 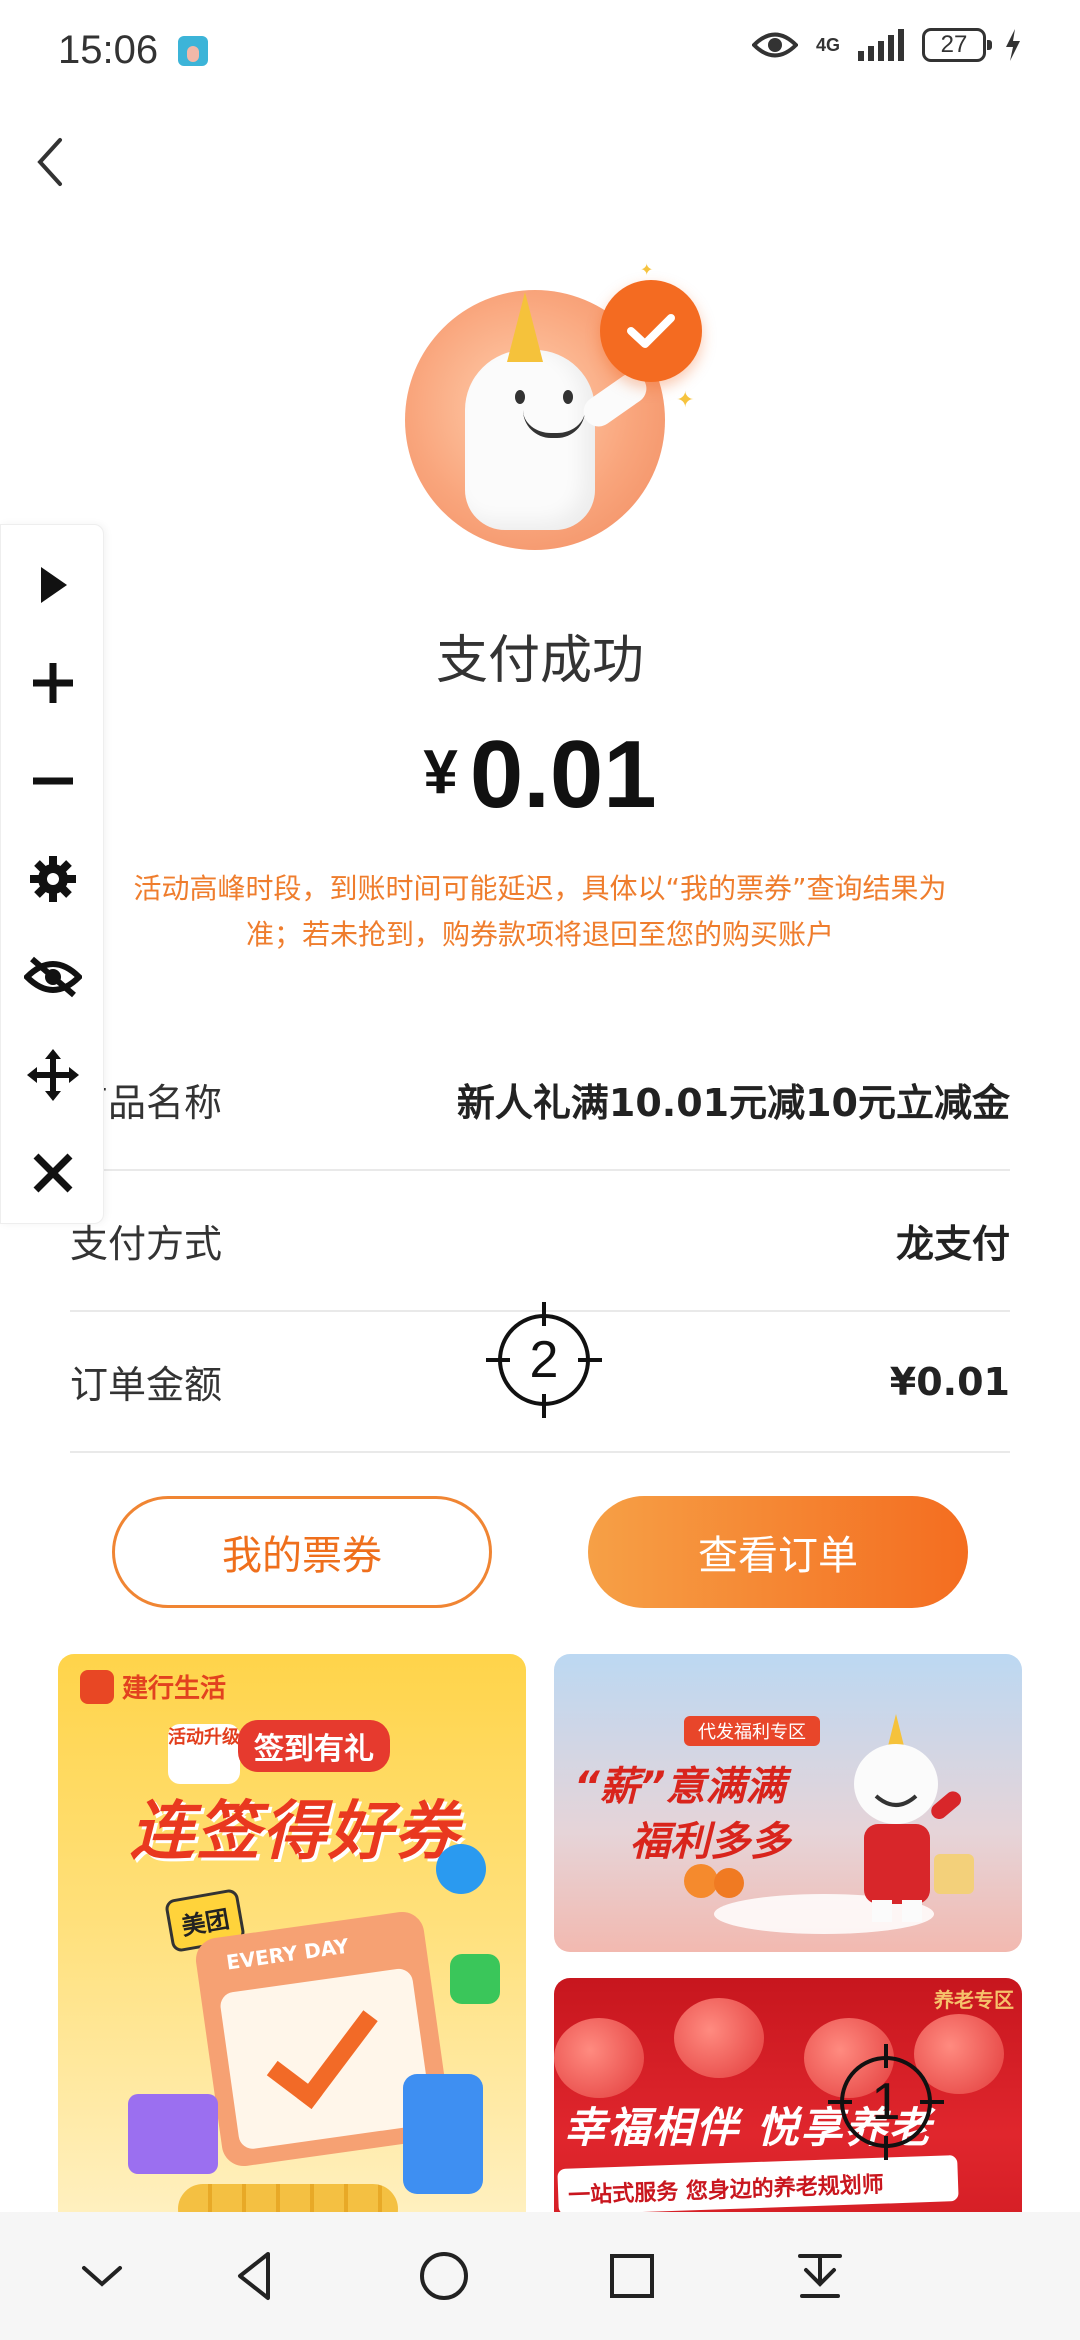 What do you see at coordinates (193, 51) in the screenshot?
I see `notification-app-icon` at bounding box center [193, 51].